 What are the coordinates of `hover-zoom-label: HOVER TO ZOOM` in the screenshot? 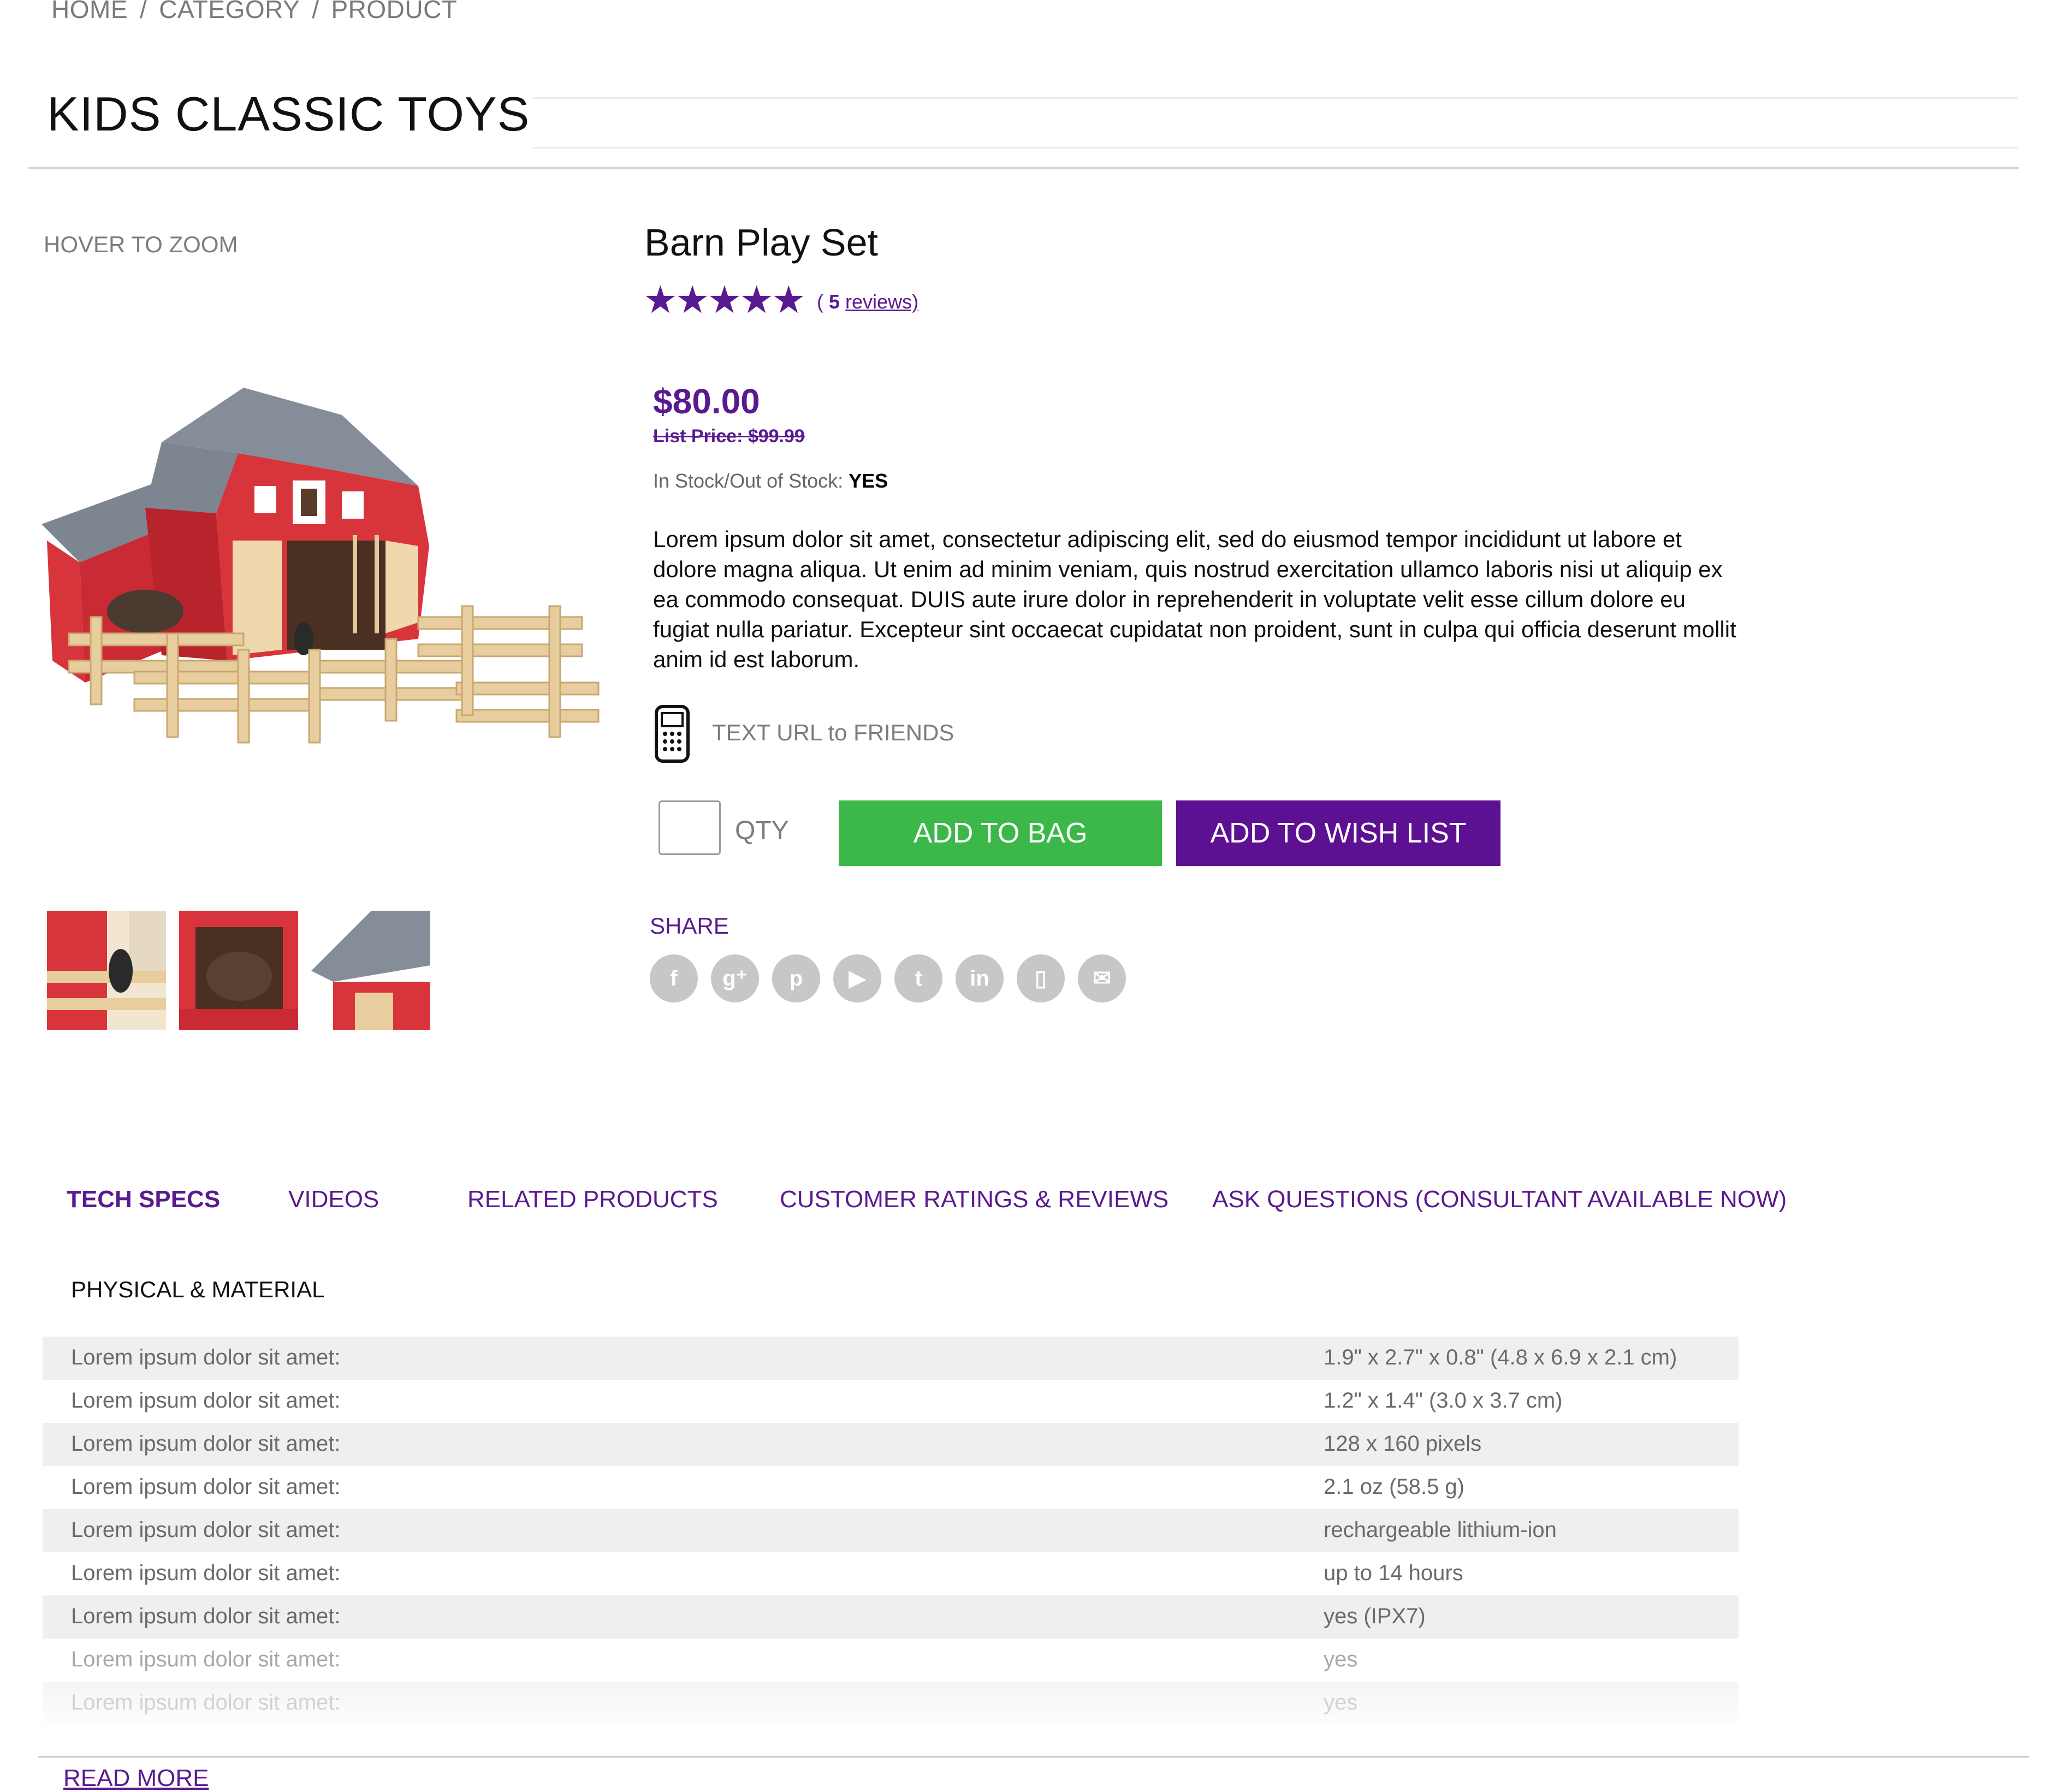 It's located at (141, 244).